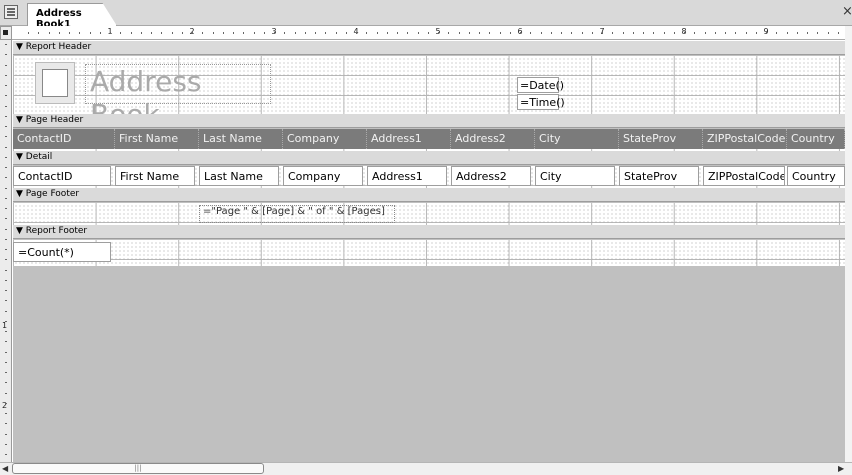 This screenshot has width=852, height=475. I want to click on time-textbox: =Time(), so click(541, 102).